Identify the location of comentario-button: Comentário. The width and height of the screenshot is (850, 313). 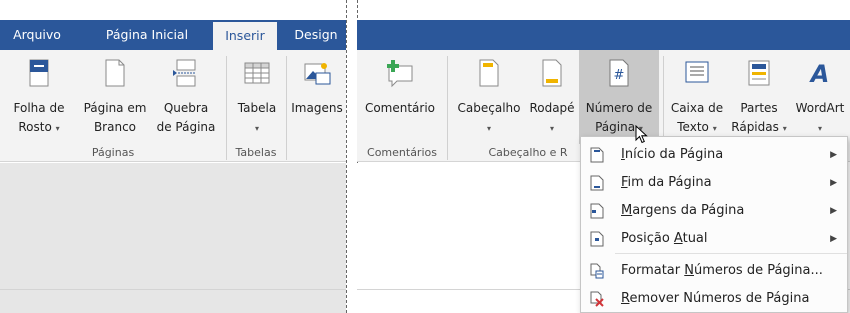
(400, 97).